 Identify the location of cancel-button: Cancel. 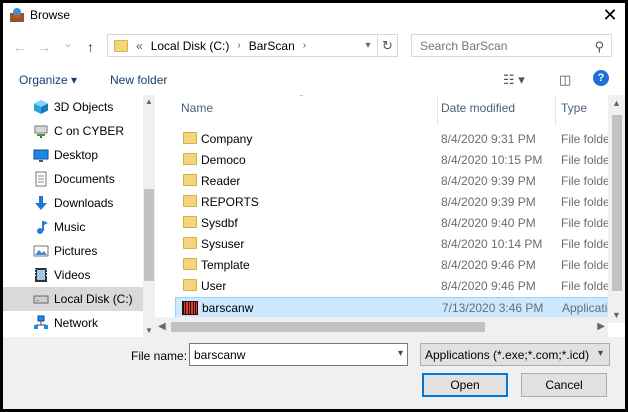
(564, 385).